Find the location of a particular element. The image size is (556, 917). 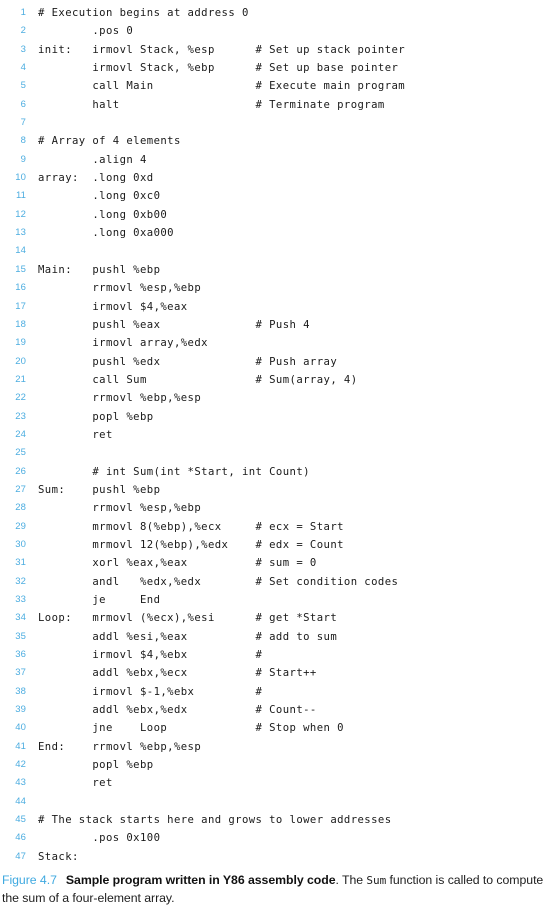

line-number: 36 is located at coordinates (20, 655).